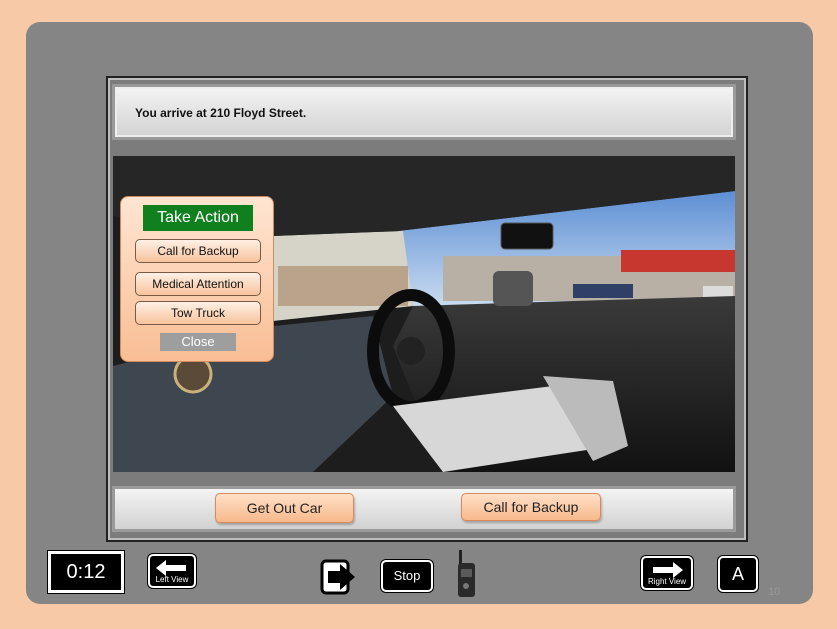 The width and height of the screenshot is (837, 629). What do you see at coordinates (774, 592) in the screenshot?
I see `page-number: 10` at bounding box center [774, 592].